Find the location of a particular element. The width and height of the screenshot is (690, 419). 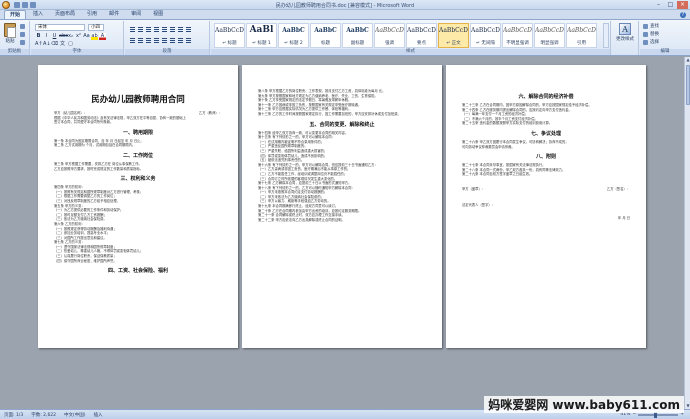

numbering-icon is located at coordinates (140, 28).